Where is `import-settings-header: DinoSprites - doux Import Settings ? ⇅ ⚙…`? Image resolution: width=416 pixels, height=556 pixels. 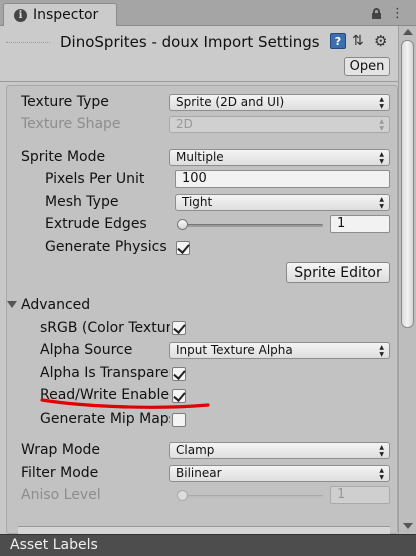 import-settings-header: DinoSprites - doux Import Settings ? ⇅ ⚙… is located at coordinates (199, 54).